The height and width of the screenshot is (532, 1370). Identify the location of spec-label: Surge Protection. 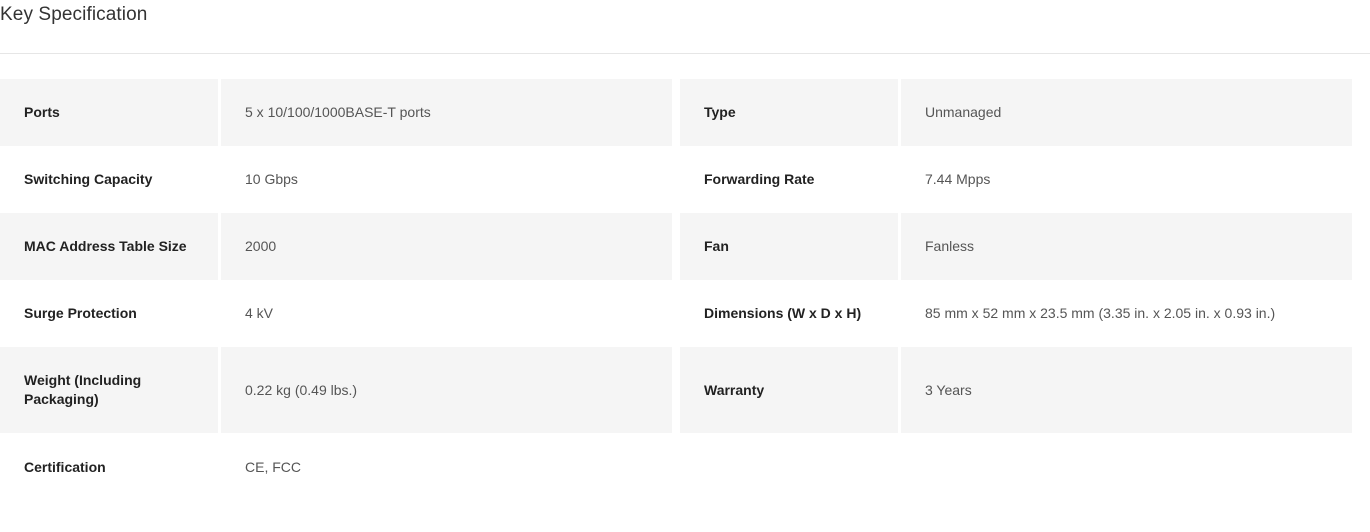
(109, 313).